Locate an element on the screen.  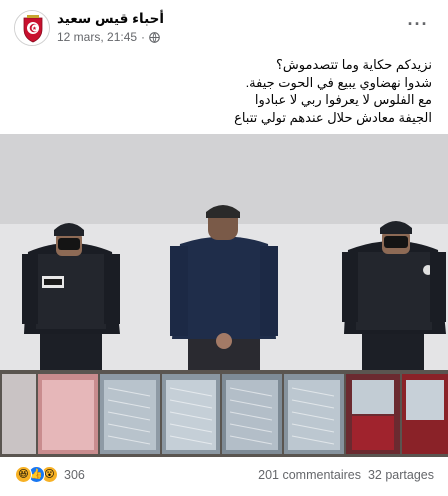
engagement-stats: 201 commentaires 32 partages is located at coordinates (346, 475).